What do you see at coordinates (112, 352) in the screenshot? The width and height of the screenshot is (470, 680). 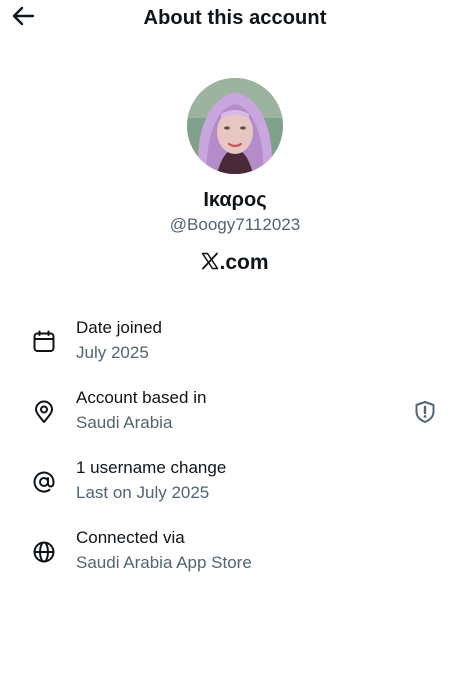 I see `row-value: July 2025` at bounding box center [112, 352].